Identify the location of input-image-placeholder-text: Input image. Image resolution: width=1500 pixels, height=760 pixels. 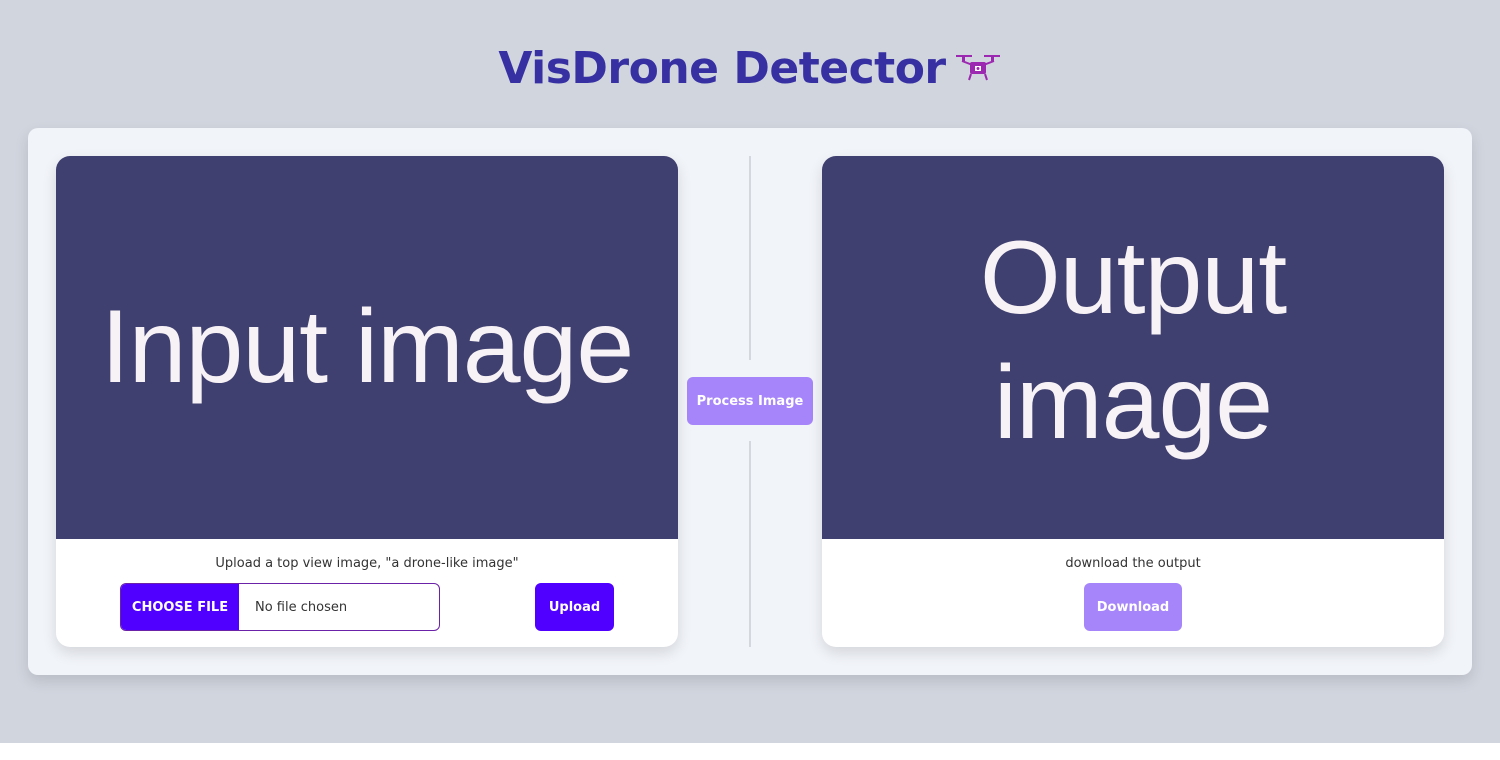
(367, 347).